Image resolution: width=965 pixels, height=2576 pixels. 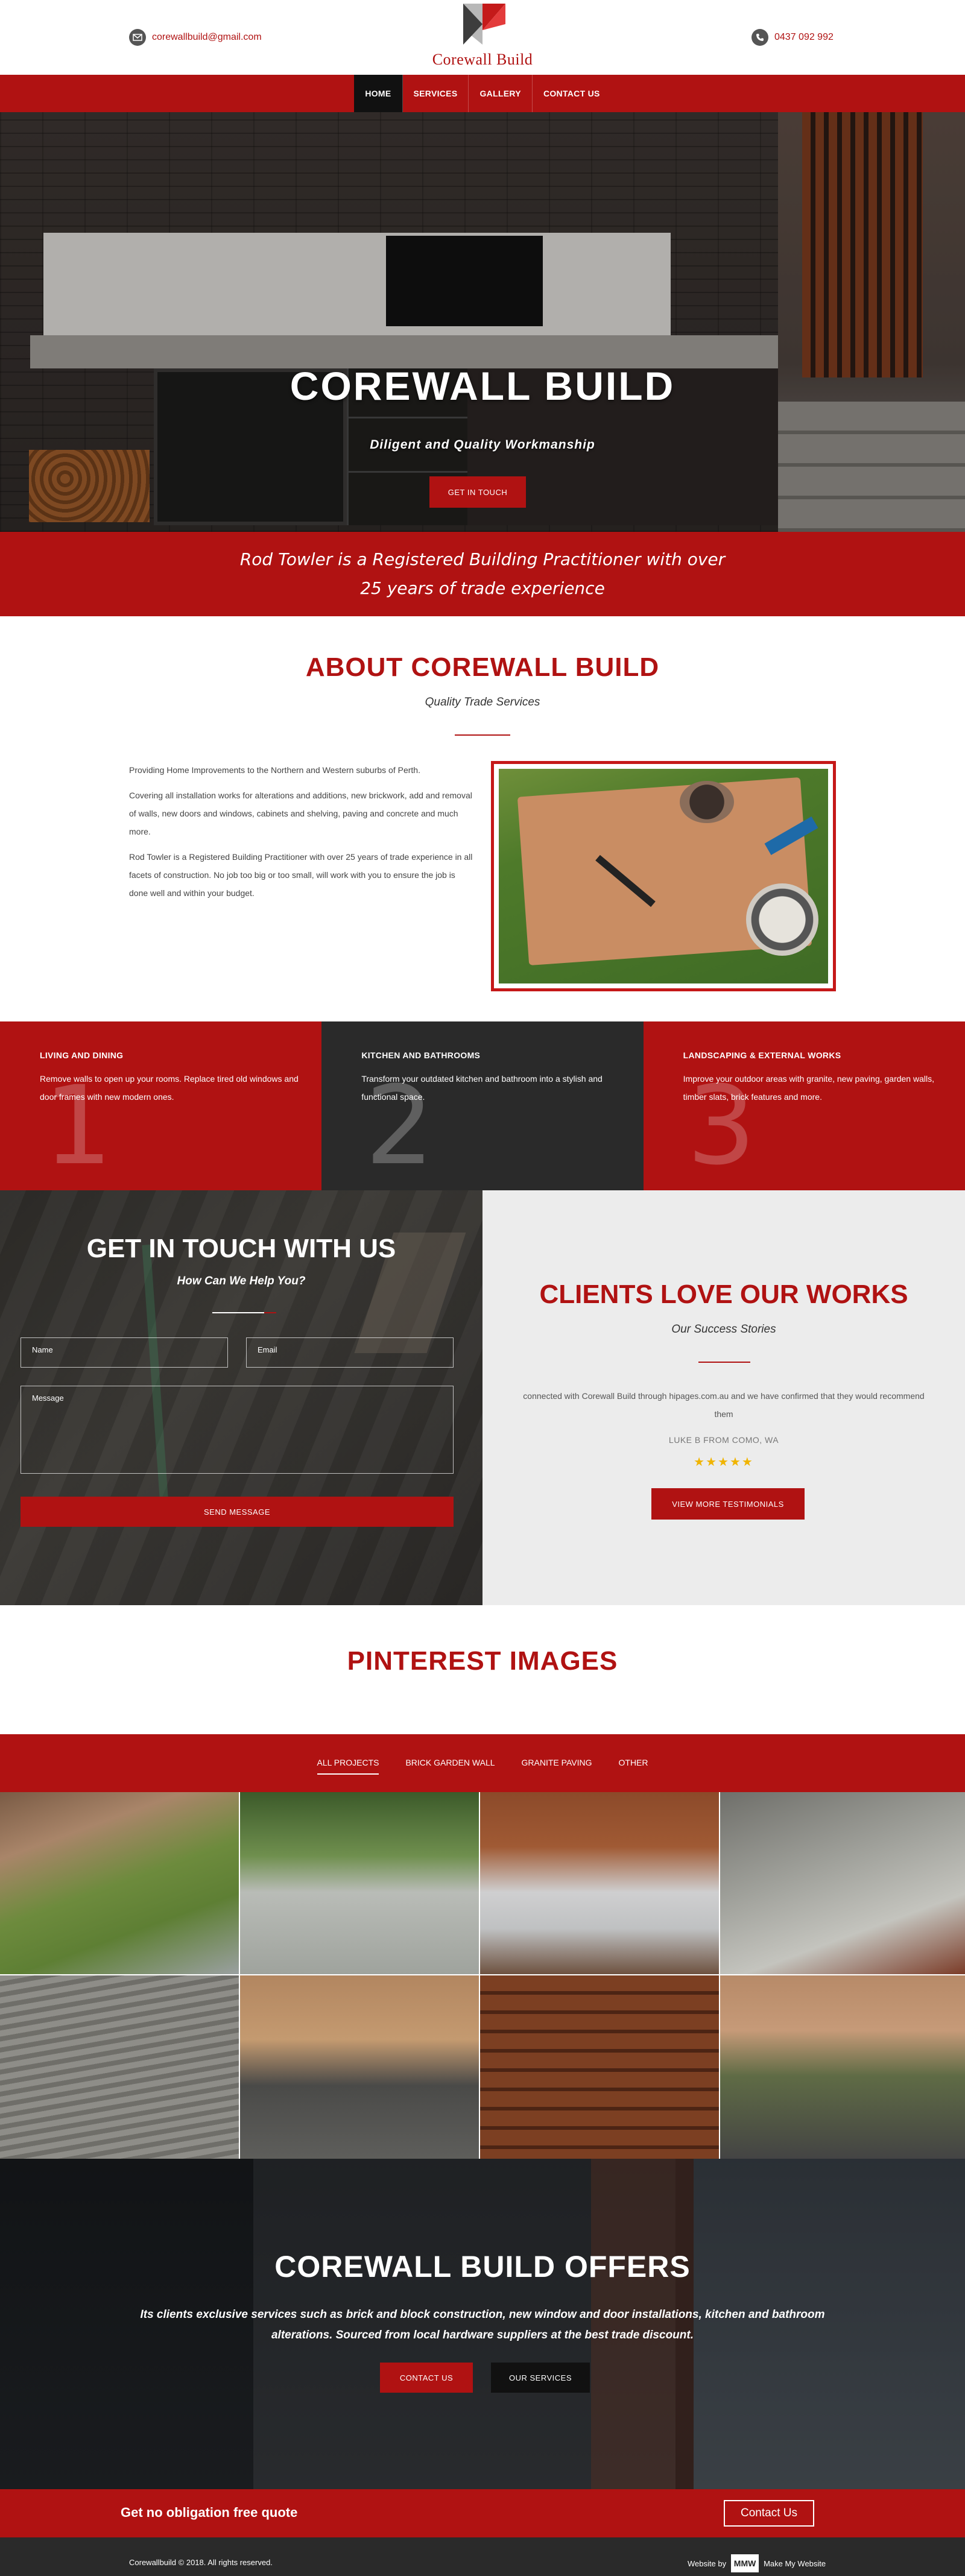 What do you see at coordinates (137, 37) in the screenshot?
I see `envelope-icon` at bounding box center [137, 37].